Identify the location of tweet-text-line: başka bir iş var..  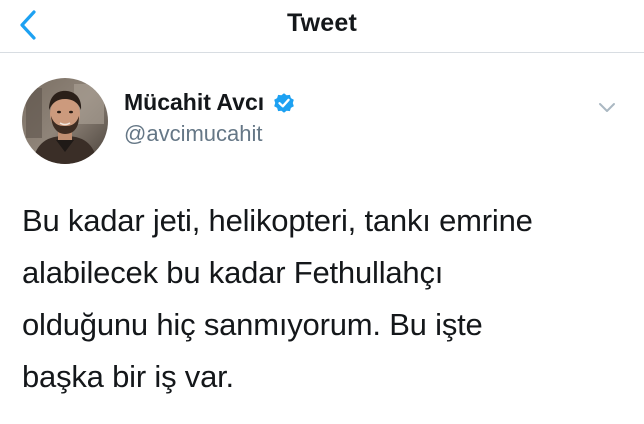
(128, 376).